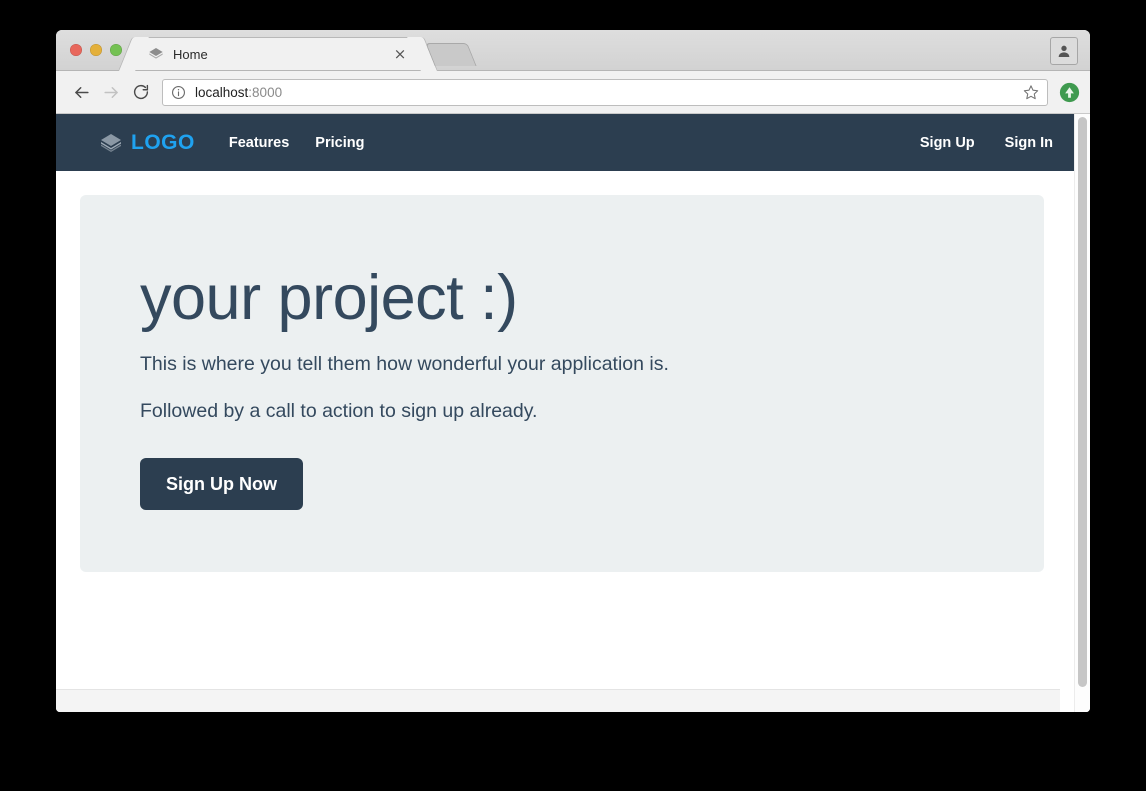 The height and width of the screenshot is (791, 1146). What do you see at coordinates (1082, 402) in the screenshot?
I see `page-scrollbar-thumb` at bounding box center [1082, 402].